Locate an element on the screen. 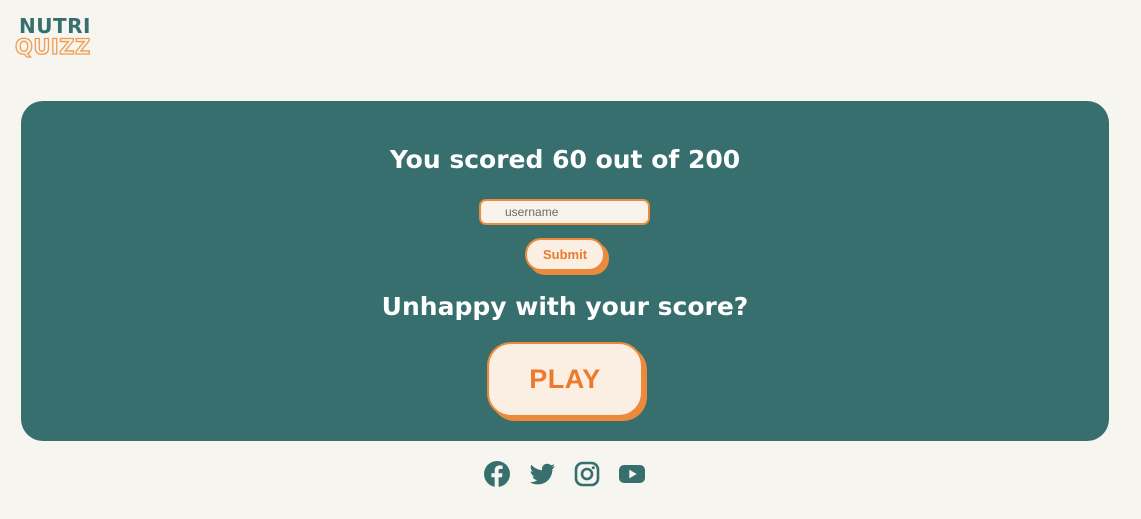  youtube-icon is located at coordinates (632, 474).